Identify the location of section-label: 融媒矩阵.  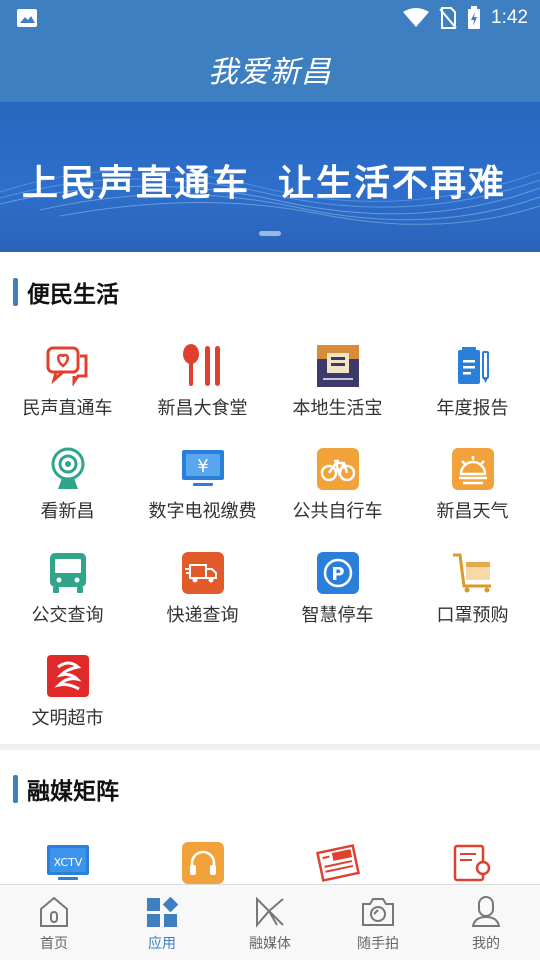
(73, 792).